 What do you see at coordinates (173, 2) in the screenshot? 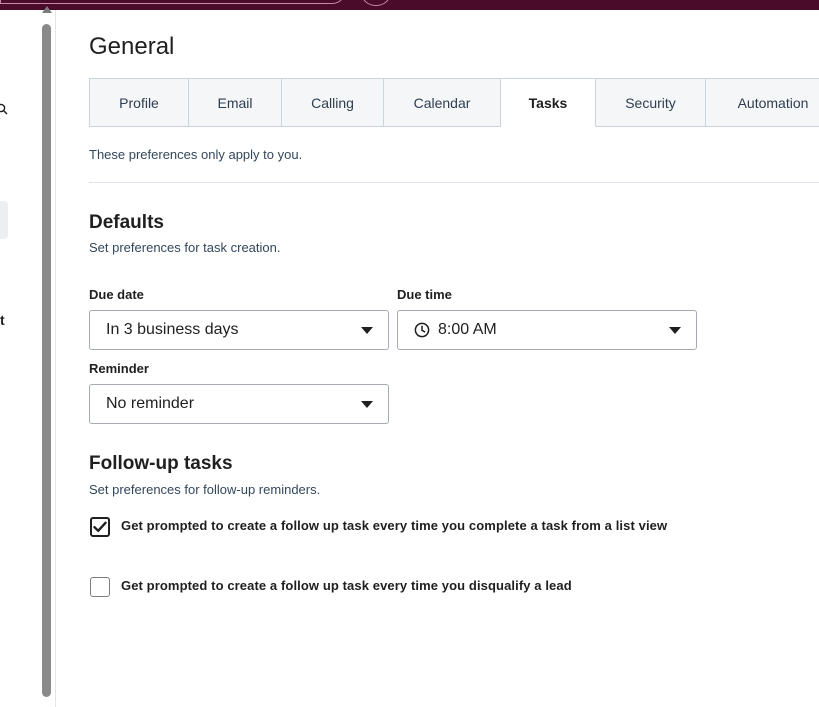
I see `address-bar` at bounding box center [173, 2].